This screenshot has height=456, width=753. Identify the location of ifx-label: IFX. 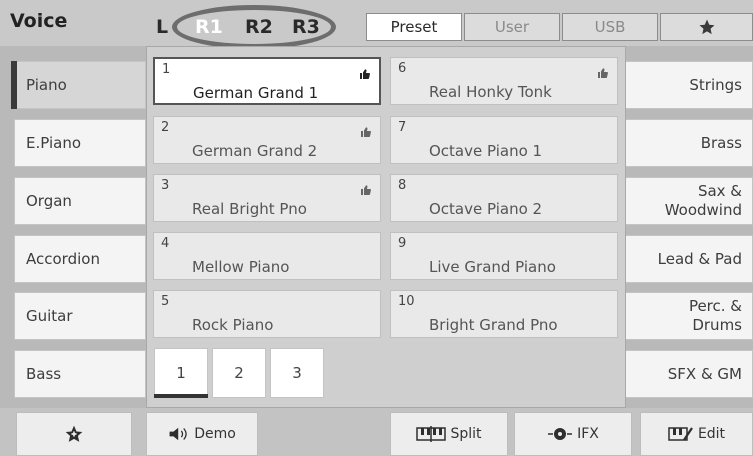
(588, 434).